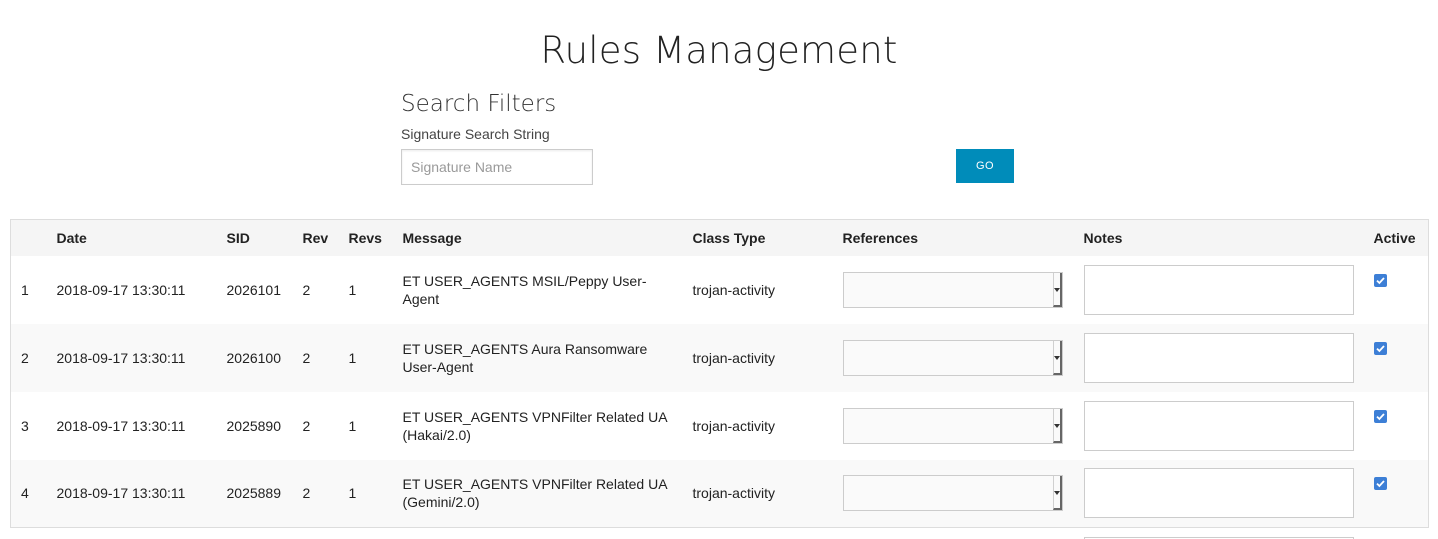 The width and height of the screenshot is (1438, 539). I want to click on col-header-active: Active, so click(1394, 237).